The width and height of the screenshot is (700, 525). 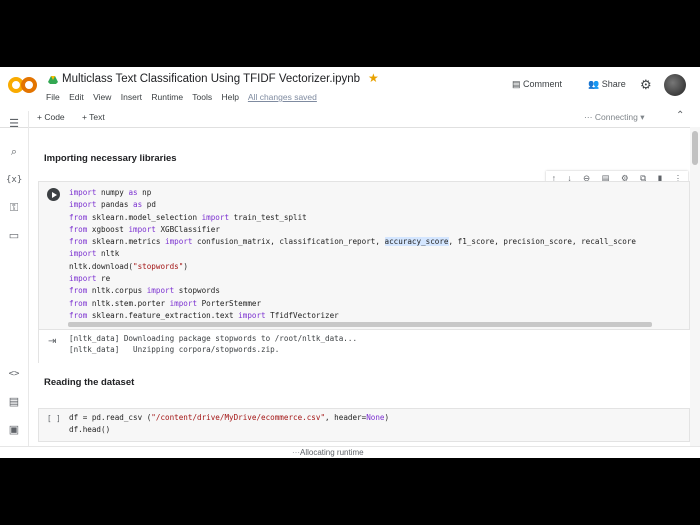 I want to click on status-bar: ⋯ Allocating runtime, so click(x=350, y=452).